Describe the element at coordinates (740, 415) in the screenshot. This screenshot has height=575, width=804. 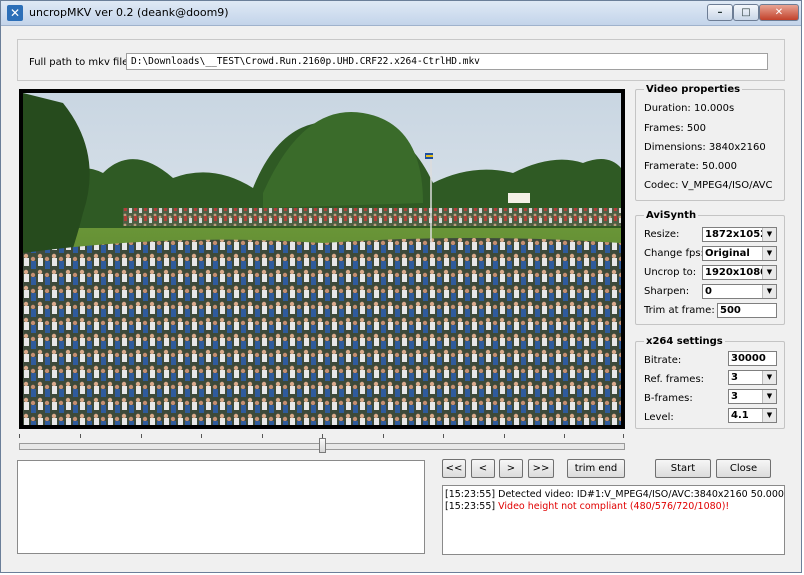
I see `level-value: 4.1` at that location.